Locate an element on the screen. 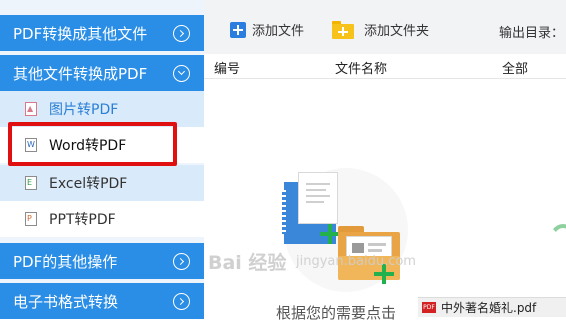 This screenshot has height=323, width=566. add-folder-icon is located at coordinates (343, 29).